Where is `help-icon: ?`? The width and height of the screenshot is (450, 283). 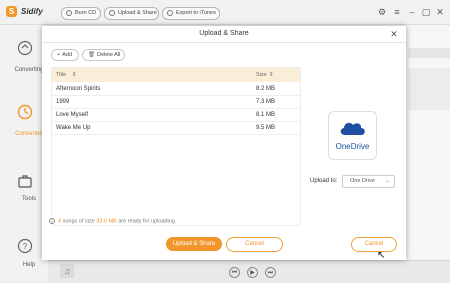 help-icon: ? is located at coordinates (25, 246).